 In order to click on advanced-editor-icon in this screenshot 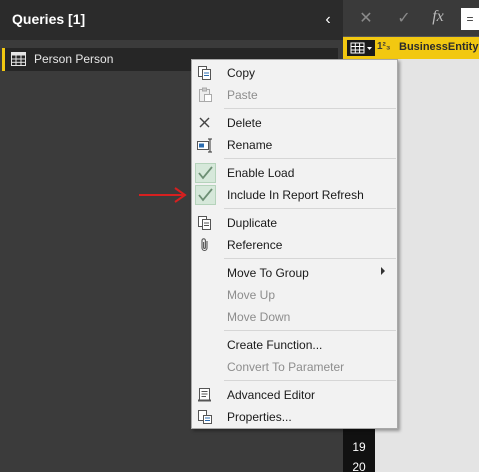, I will do `click(205, 395)`.